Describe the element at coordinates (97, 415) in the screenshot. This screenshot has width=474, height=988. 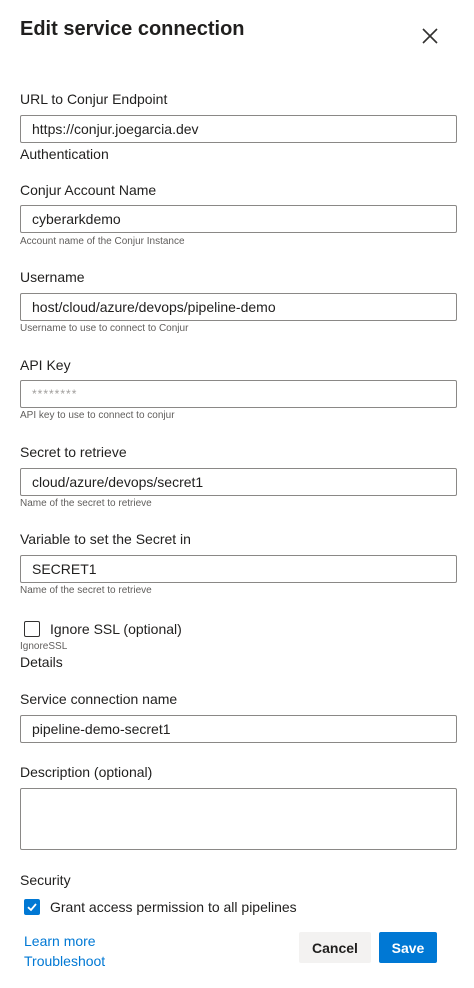
I see `api-key-hint: API key to use to connect to conjur` at that location.